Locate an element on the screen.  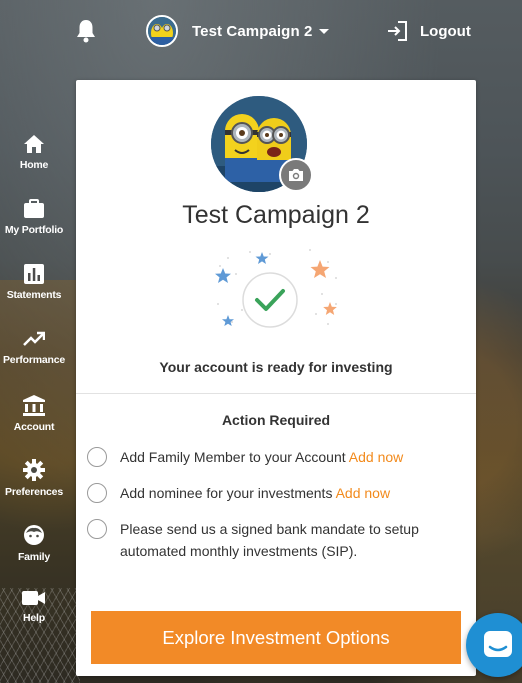
chat-button is located at coordinates (494, 645).